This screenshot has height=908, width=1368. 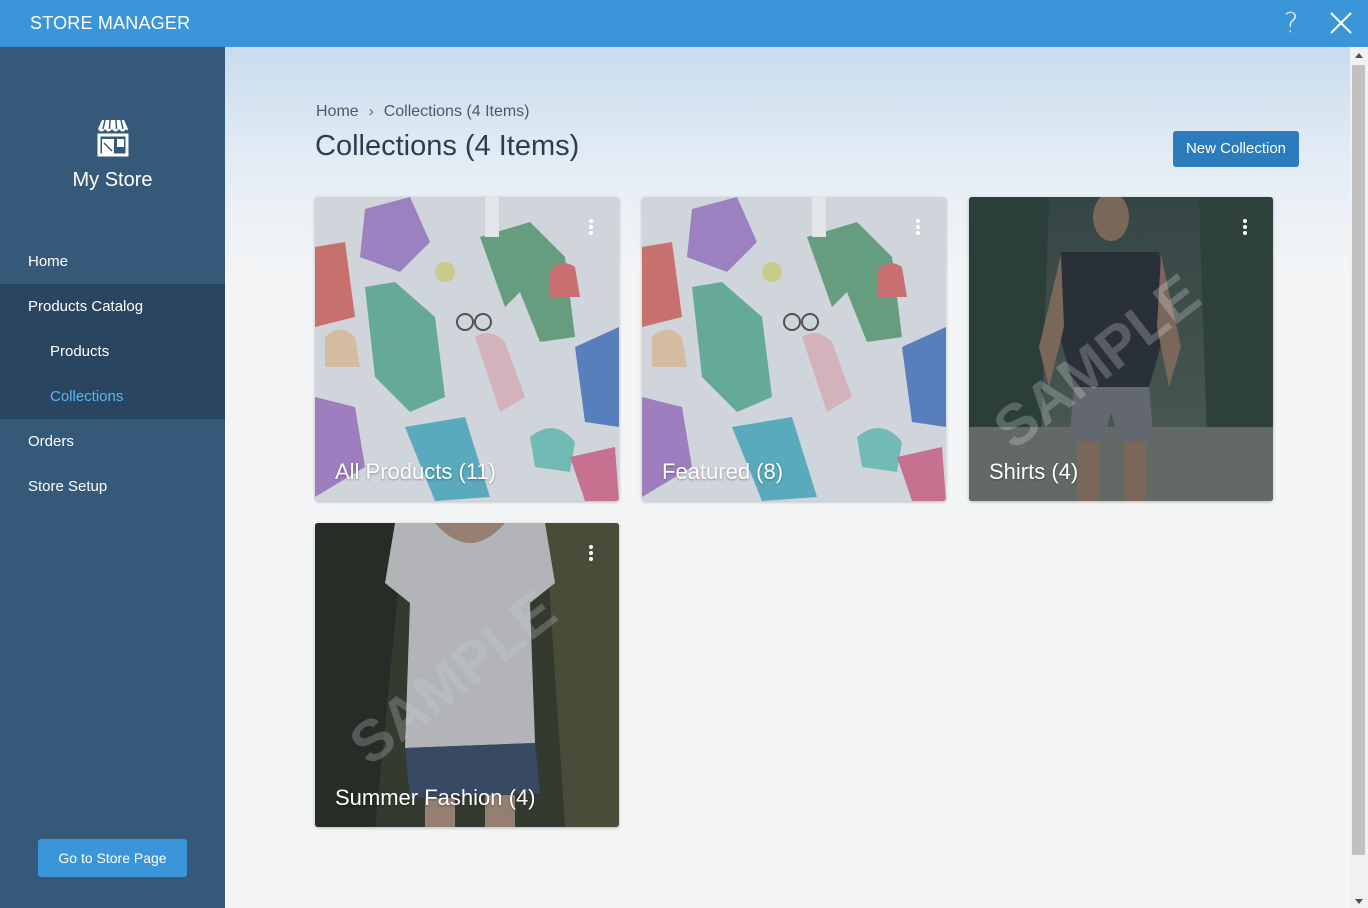 I want to click on app-title: STORE MANAGER, so click(x=110, y=23).